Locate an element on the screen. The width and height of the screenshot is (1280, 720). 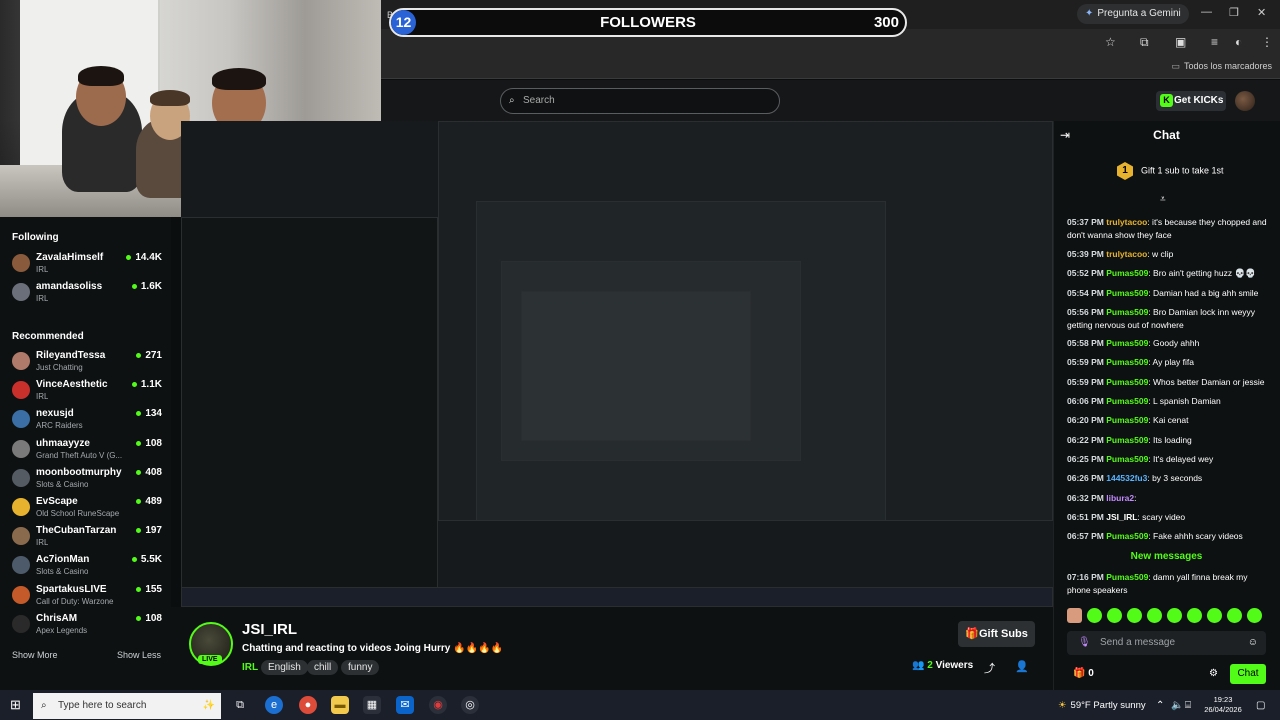
sidebar-item-thecubantarzan: TheCubanTarzan IRL 197 is located at coordinates (87, 538).